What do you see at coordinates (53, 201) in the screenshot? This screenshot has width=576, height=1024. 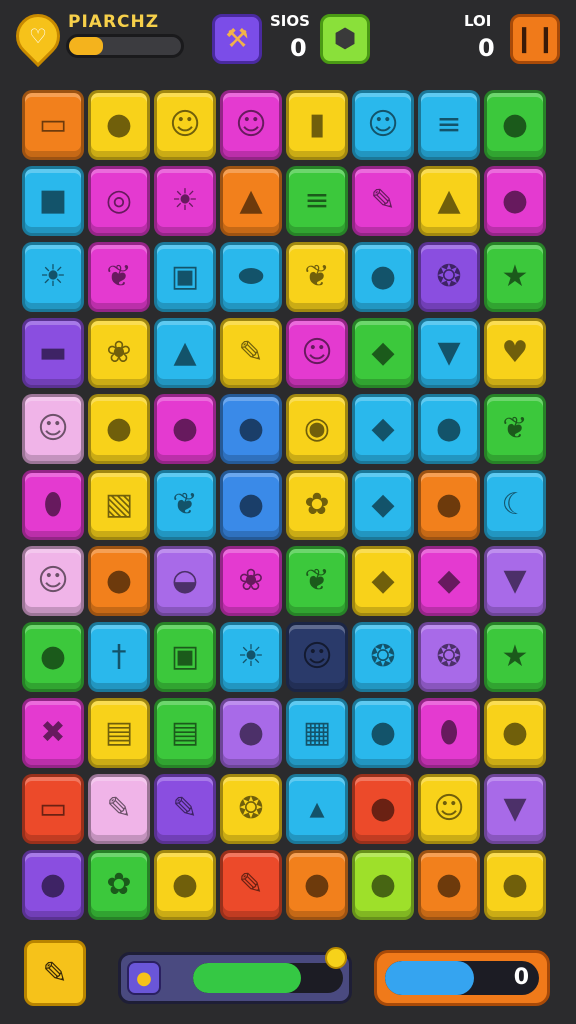 I see `tile: ■` at bounding box center [53, 201].